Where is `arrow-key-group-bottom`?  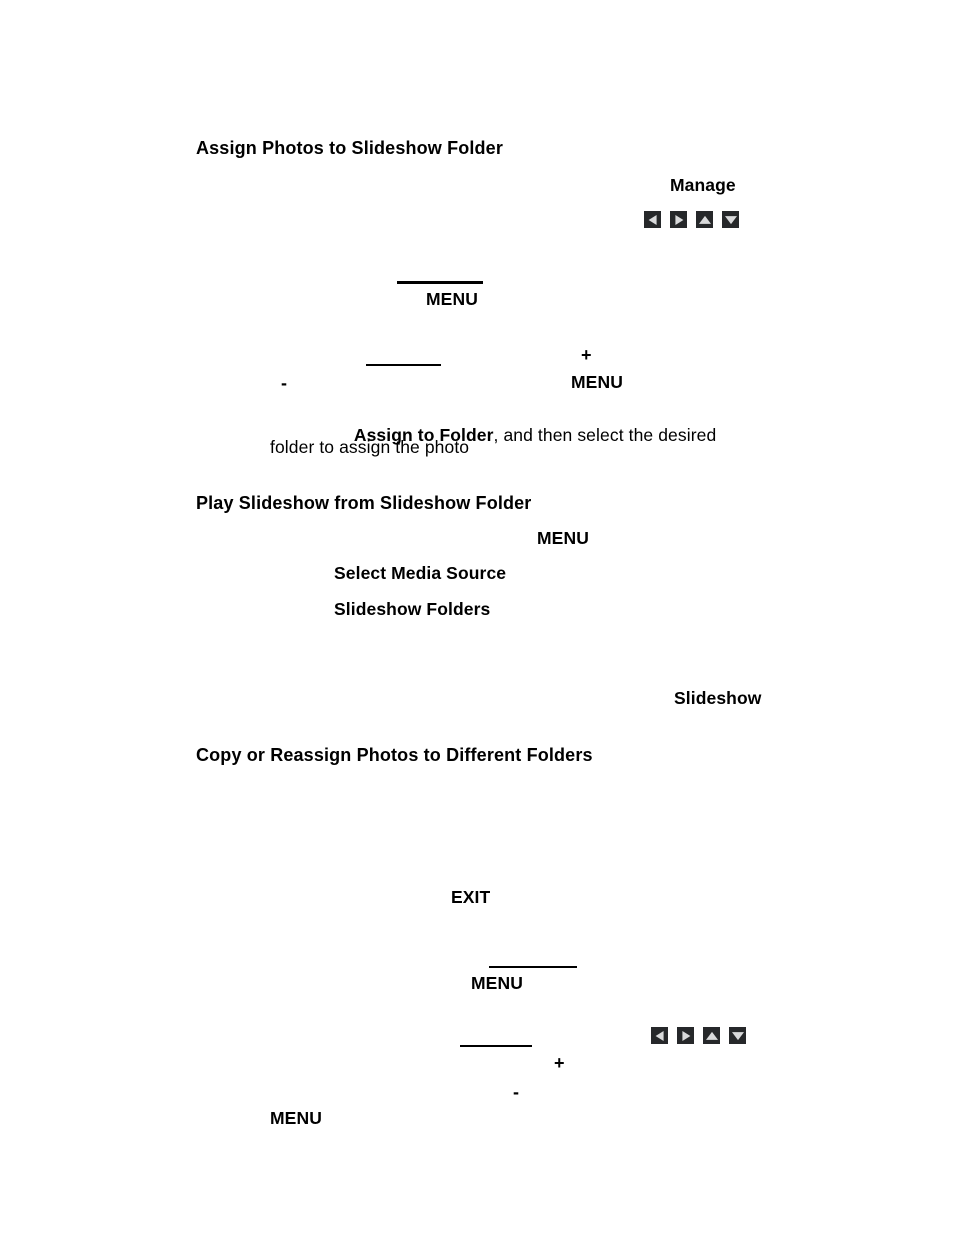 arrow-key-group-bottom is located at coordinates (698, 1035).